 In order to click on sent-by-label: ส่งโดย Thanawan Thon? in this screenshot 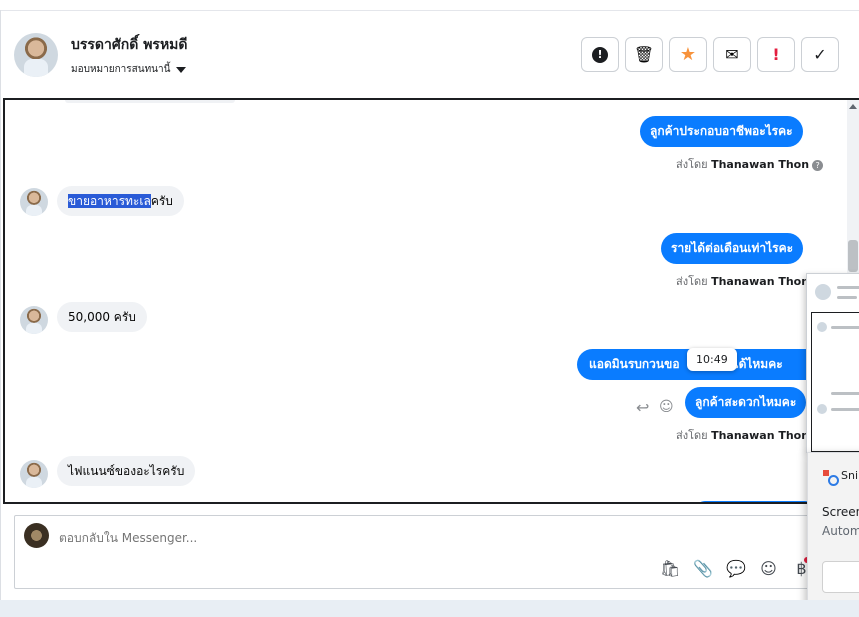, I will do `click(750, 164)`.